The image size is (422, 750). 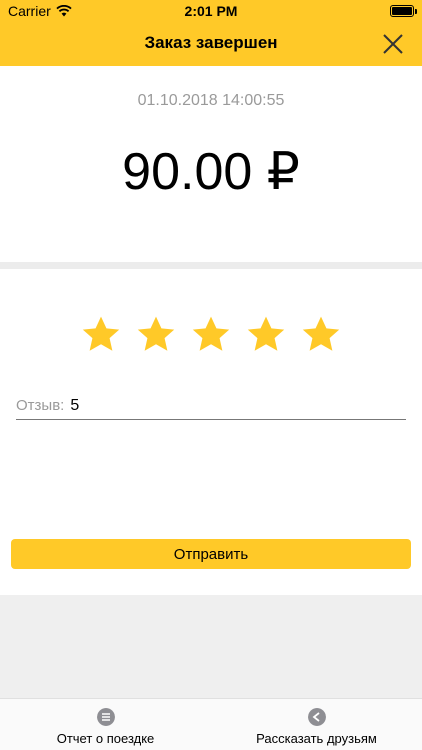 What do you see at coordinates (211, 406) in the screenshot?
I see `review-field: Отзыв: 5` at bounding box center [211, 406].